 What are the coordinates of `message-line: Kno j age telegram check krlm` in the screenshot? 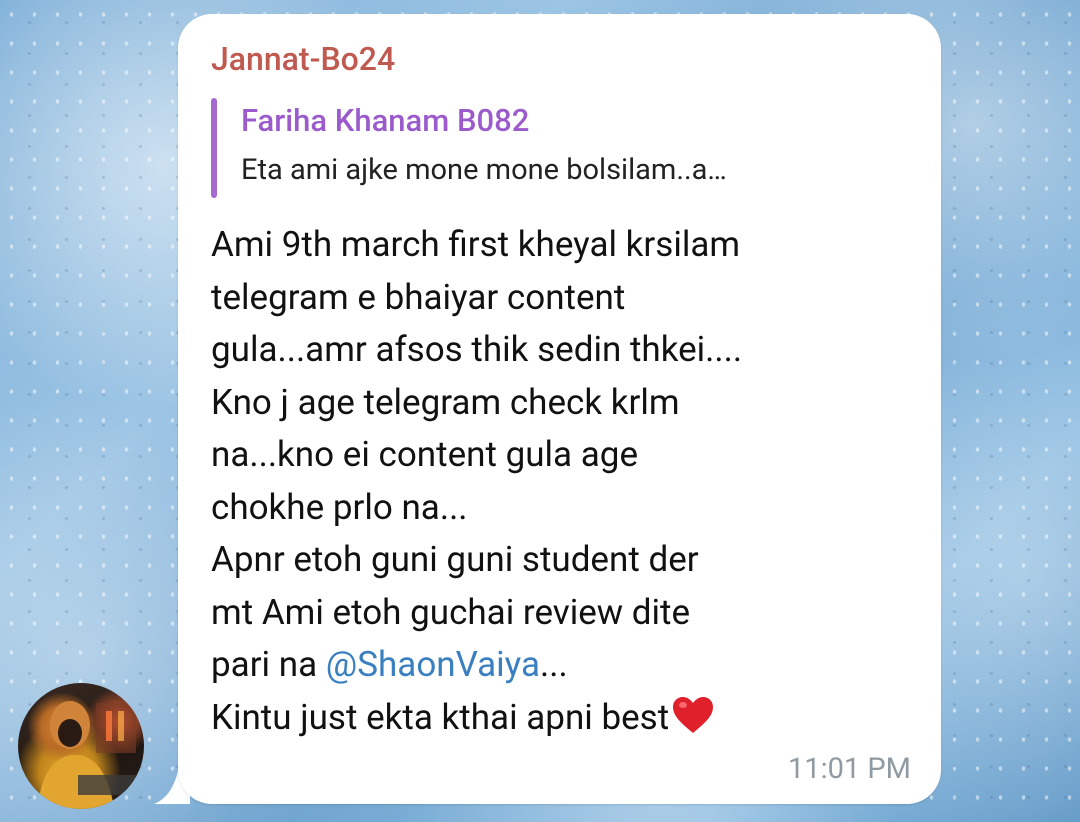 It's located at (445, 402).